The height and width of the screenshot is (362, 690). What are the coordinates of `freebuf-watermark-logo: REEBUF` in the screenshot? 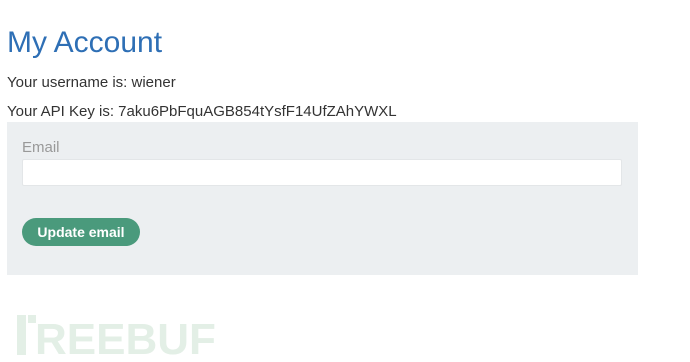 It's located at (116, 336).